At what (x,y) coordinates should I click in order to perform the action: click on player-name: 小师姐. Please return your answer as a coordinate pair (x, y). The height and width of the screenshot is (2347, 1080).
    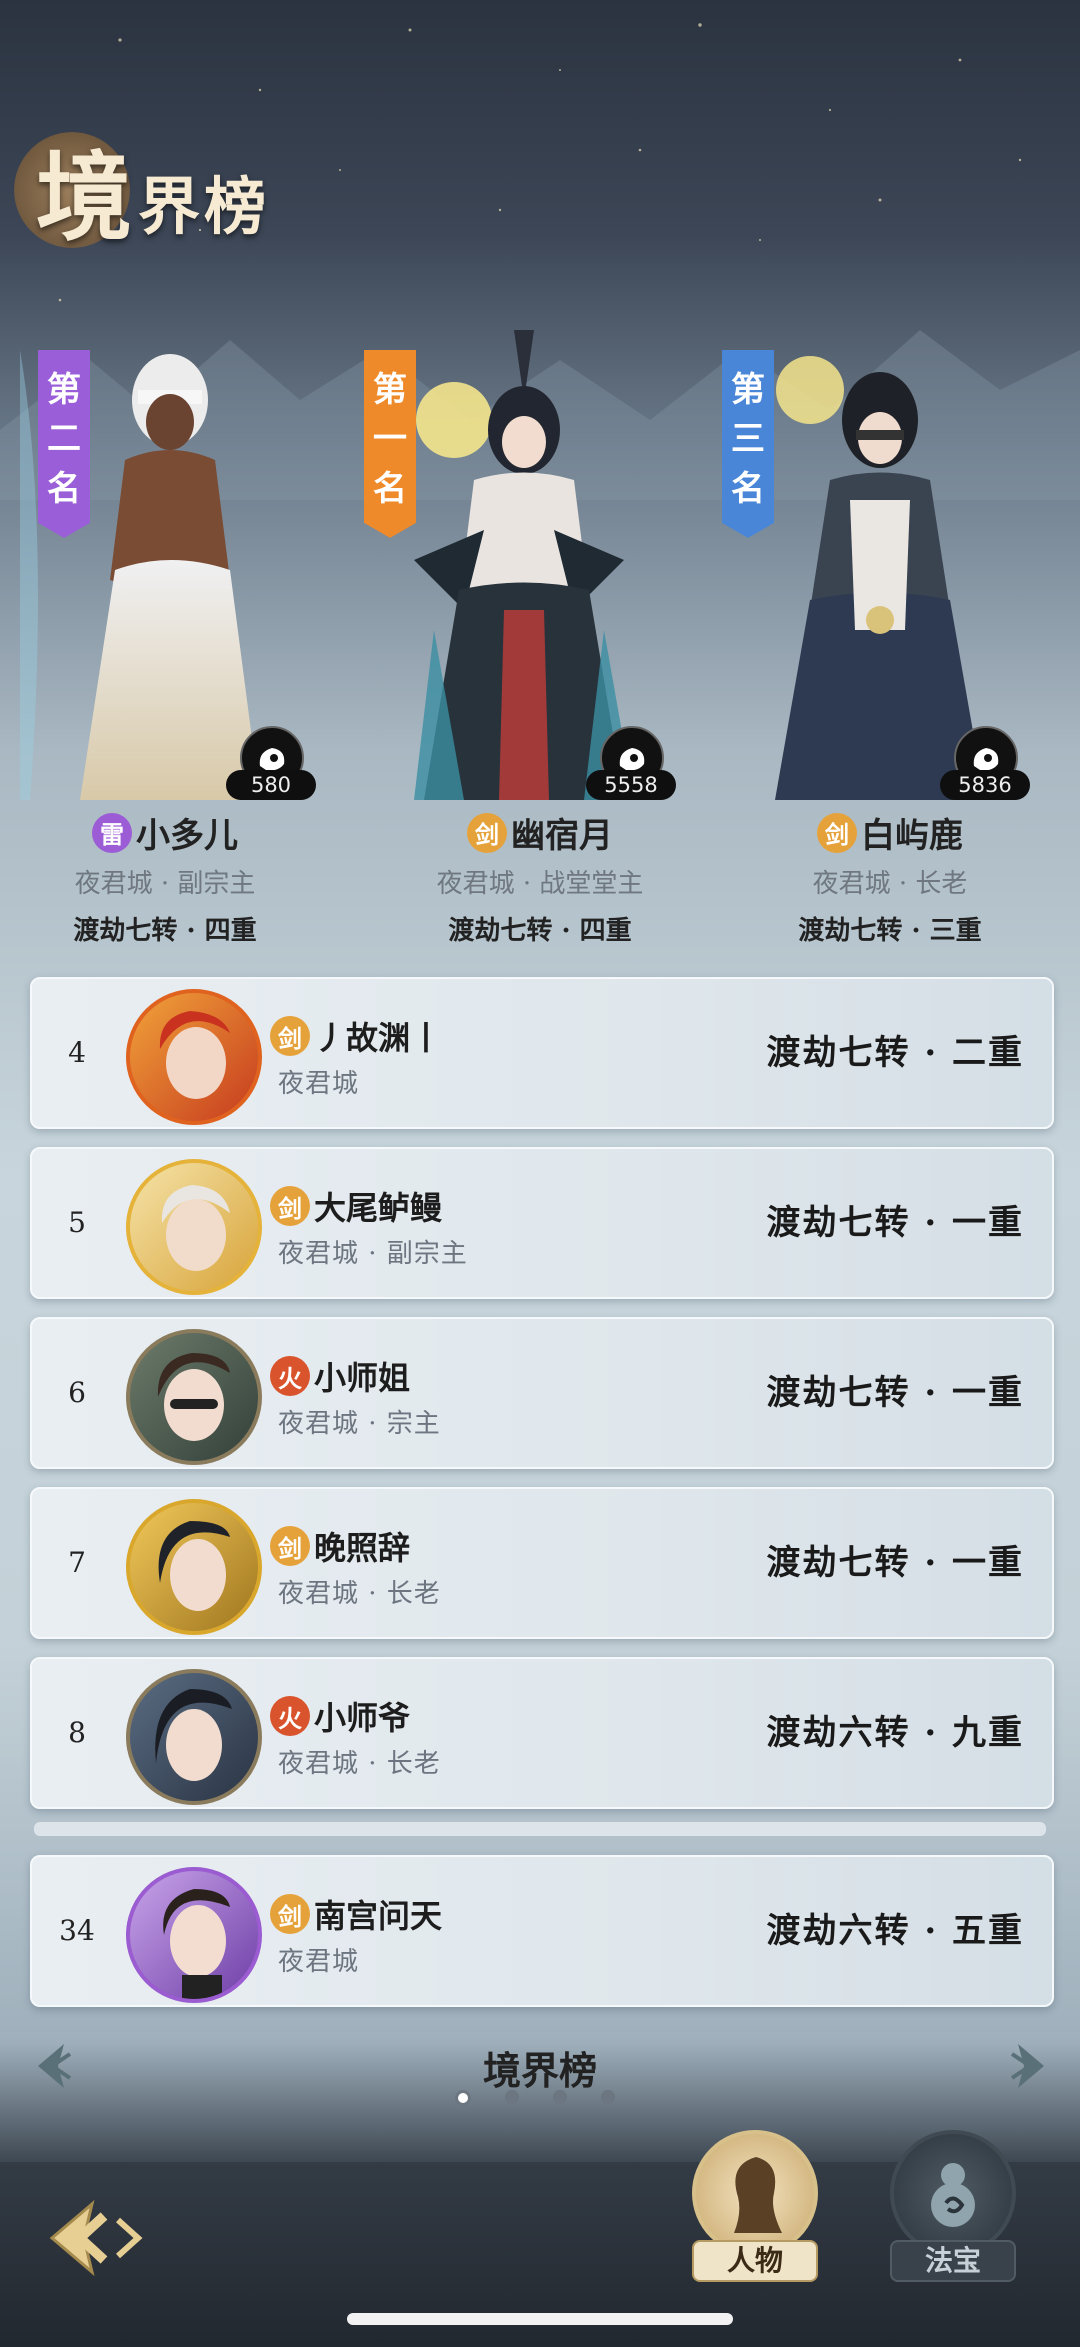
    Looking at the image, I should click on (362, 1378).